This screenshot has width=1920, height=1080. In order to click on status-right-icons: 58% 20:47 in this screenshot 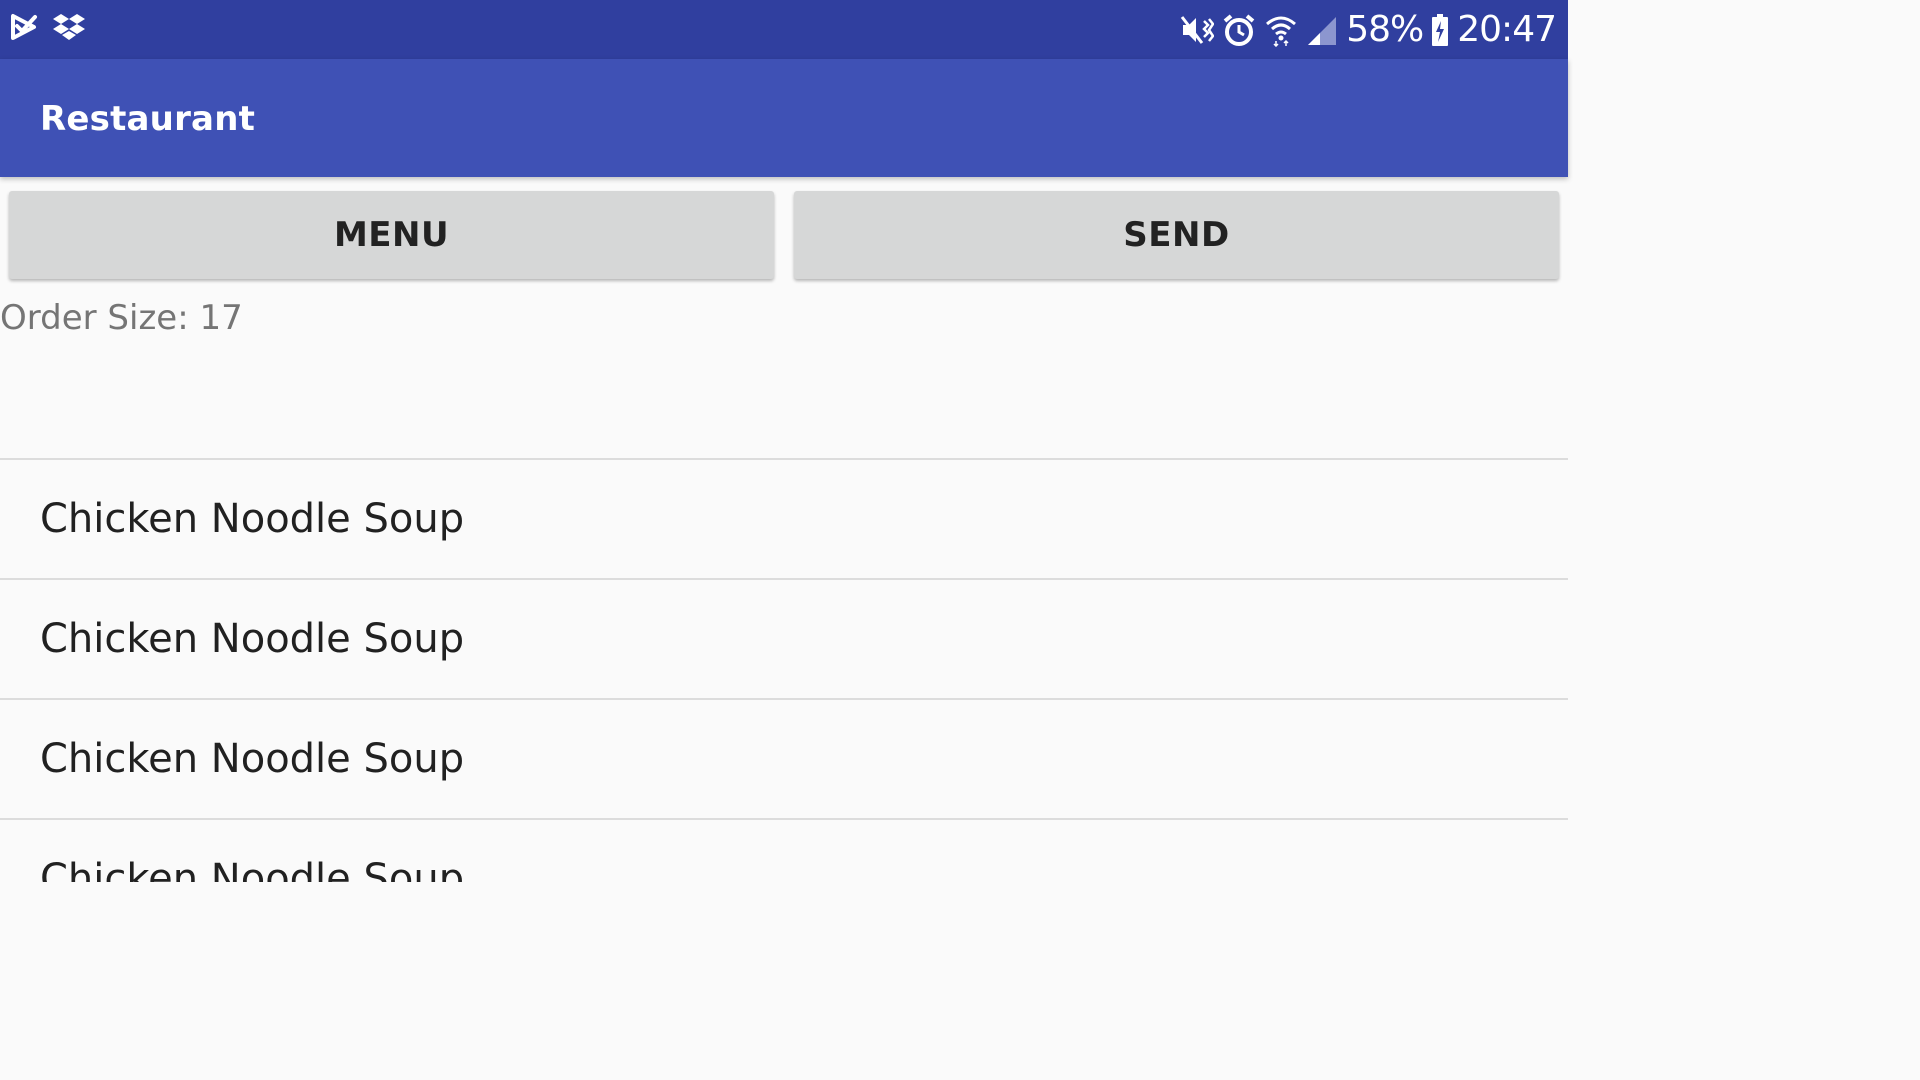, I will do `click(1368, 30)`.